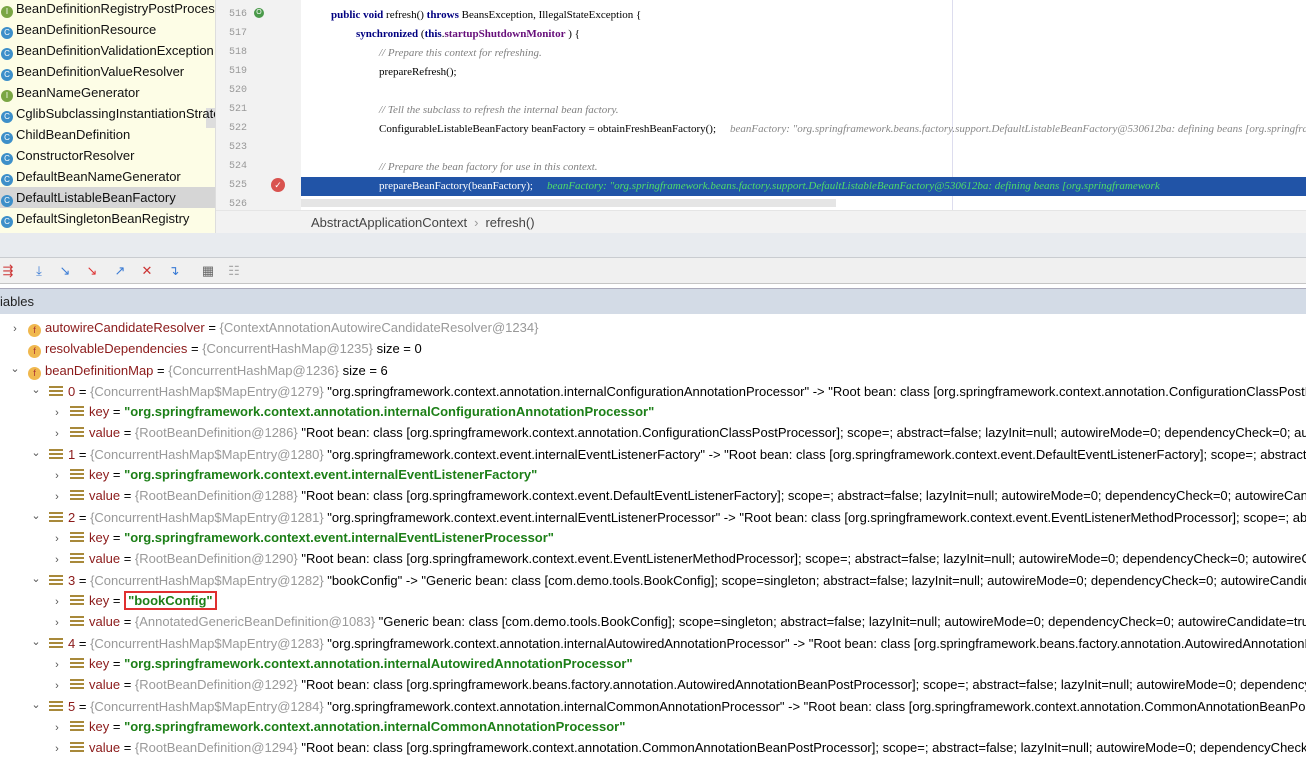  I want to click on force-step-into-icon: ↘, so click(92, 271).